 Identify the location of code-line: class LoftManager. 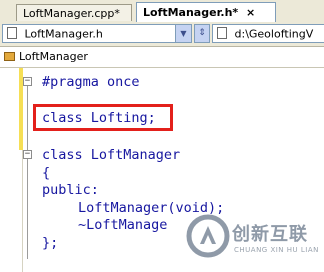
(111, 155).